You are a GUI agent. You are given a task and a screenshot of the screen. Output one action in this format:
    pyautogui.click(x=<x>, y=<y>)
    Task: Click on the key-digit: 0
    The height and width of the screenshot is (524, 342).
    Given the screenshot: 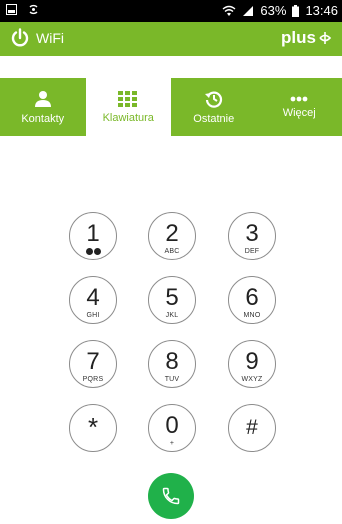 What is the action you would take?
    pyautogui.click(x=172, y=425)
    